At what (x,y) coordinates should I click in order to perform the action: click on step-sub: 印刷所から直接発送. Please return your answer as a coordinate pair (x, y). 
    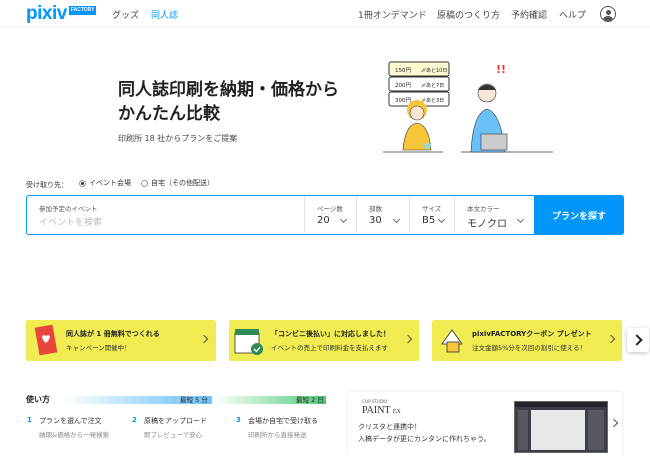
    Looking at the image, I should click on (277, 435).